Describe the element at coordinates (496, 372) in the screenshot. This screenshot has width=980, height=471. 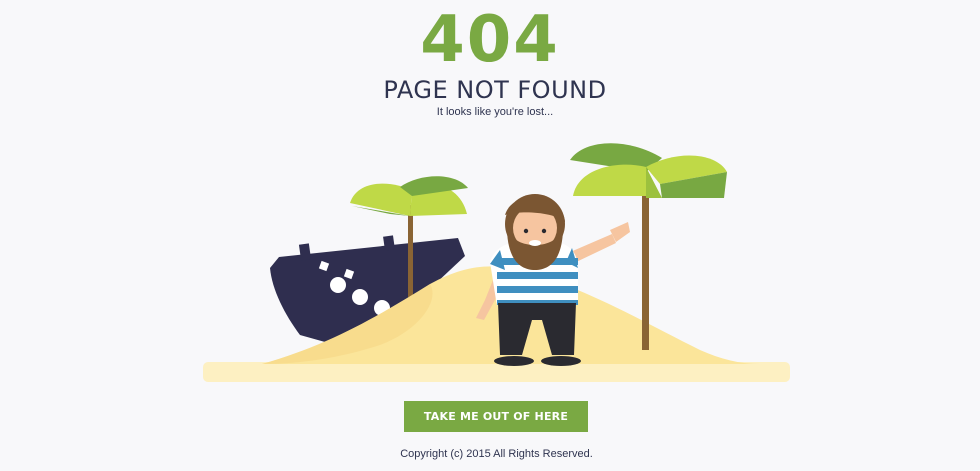
I see `sand-base` at that location.